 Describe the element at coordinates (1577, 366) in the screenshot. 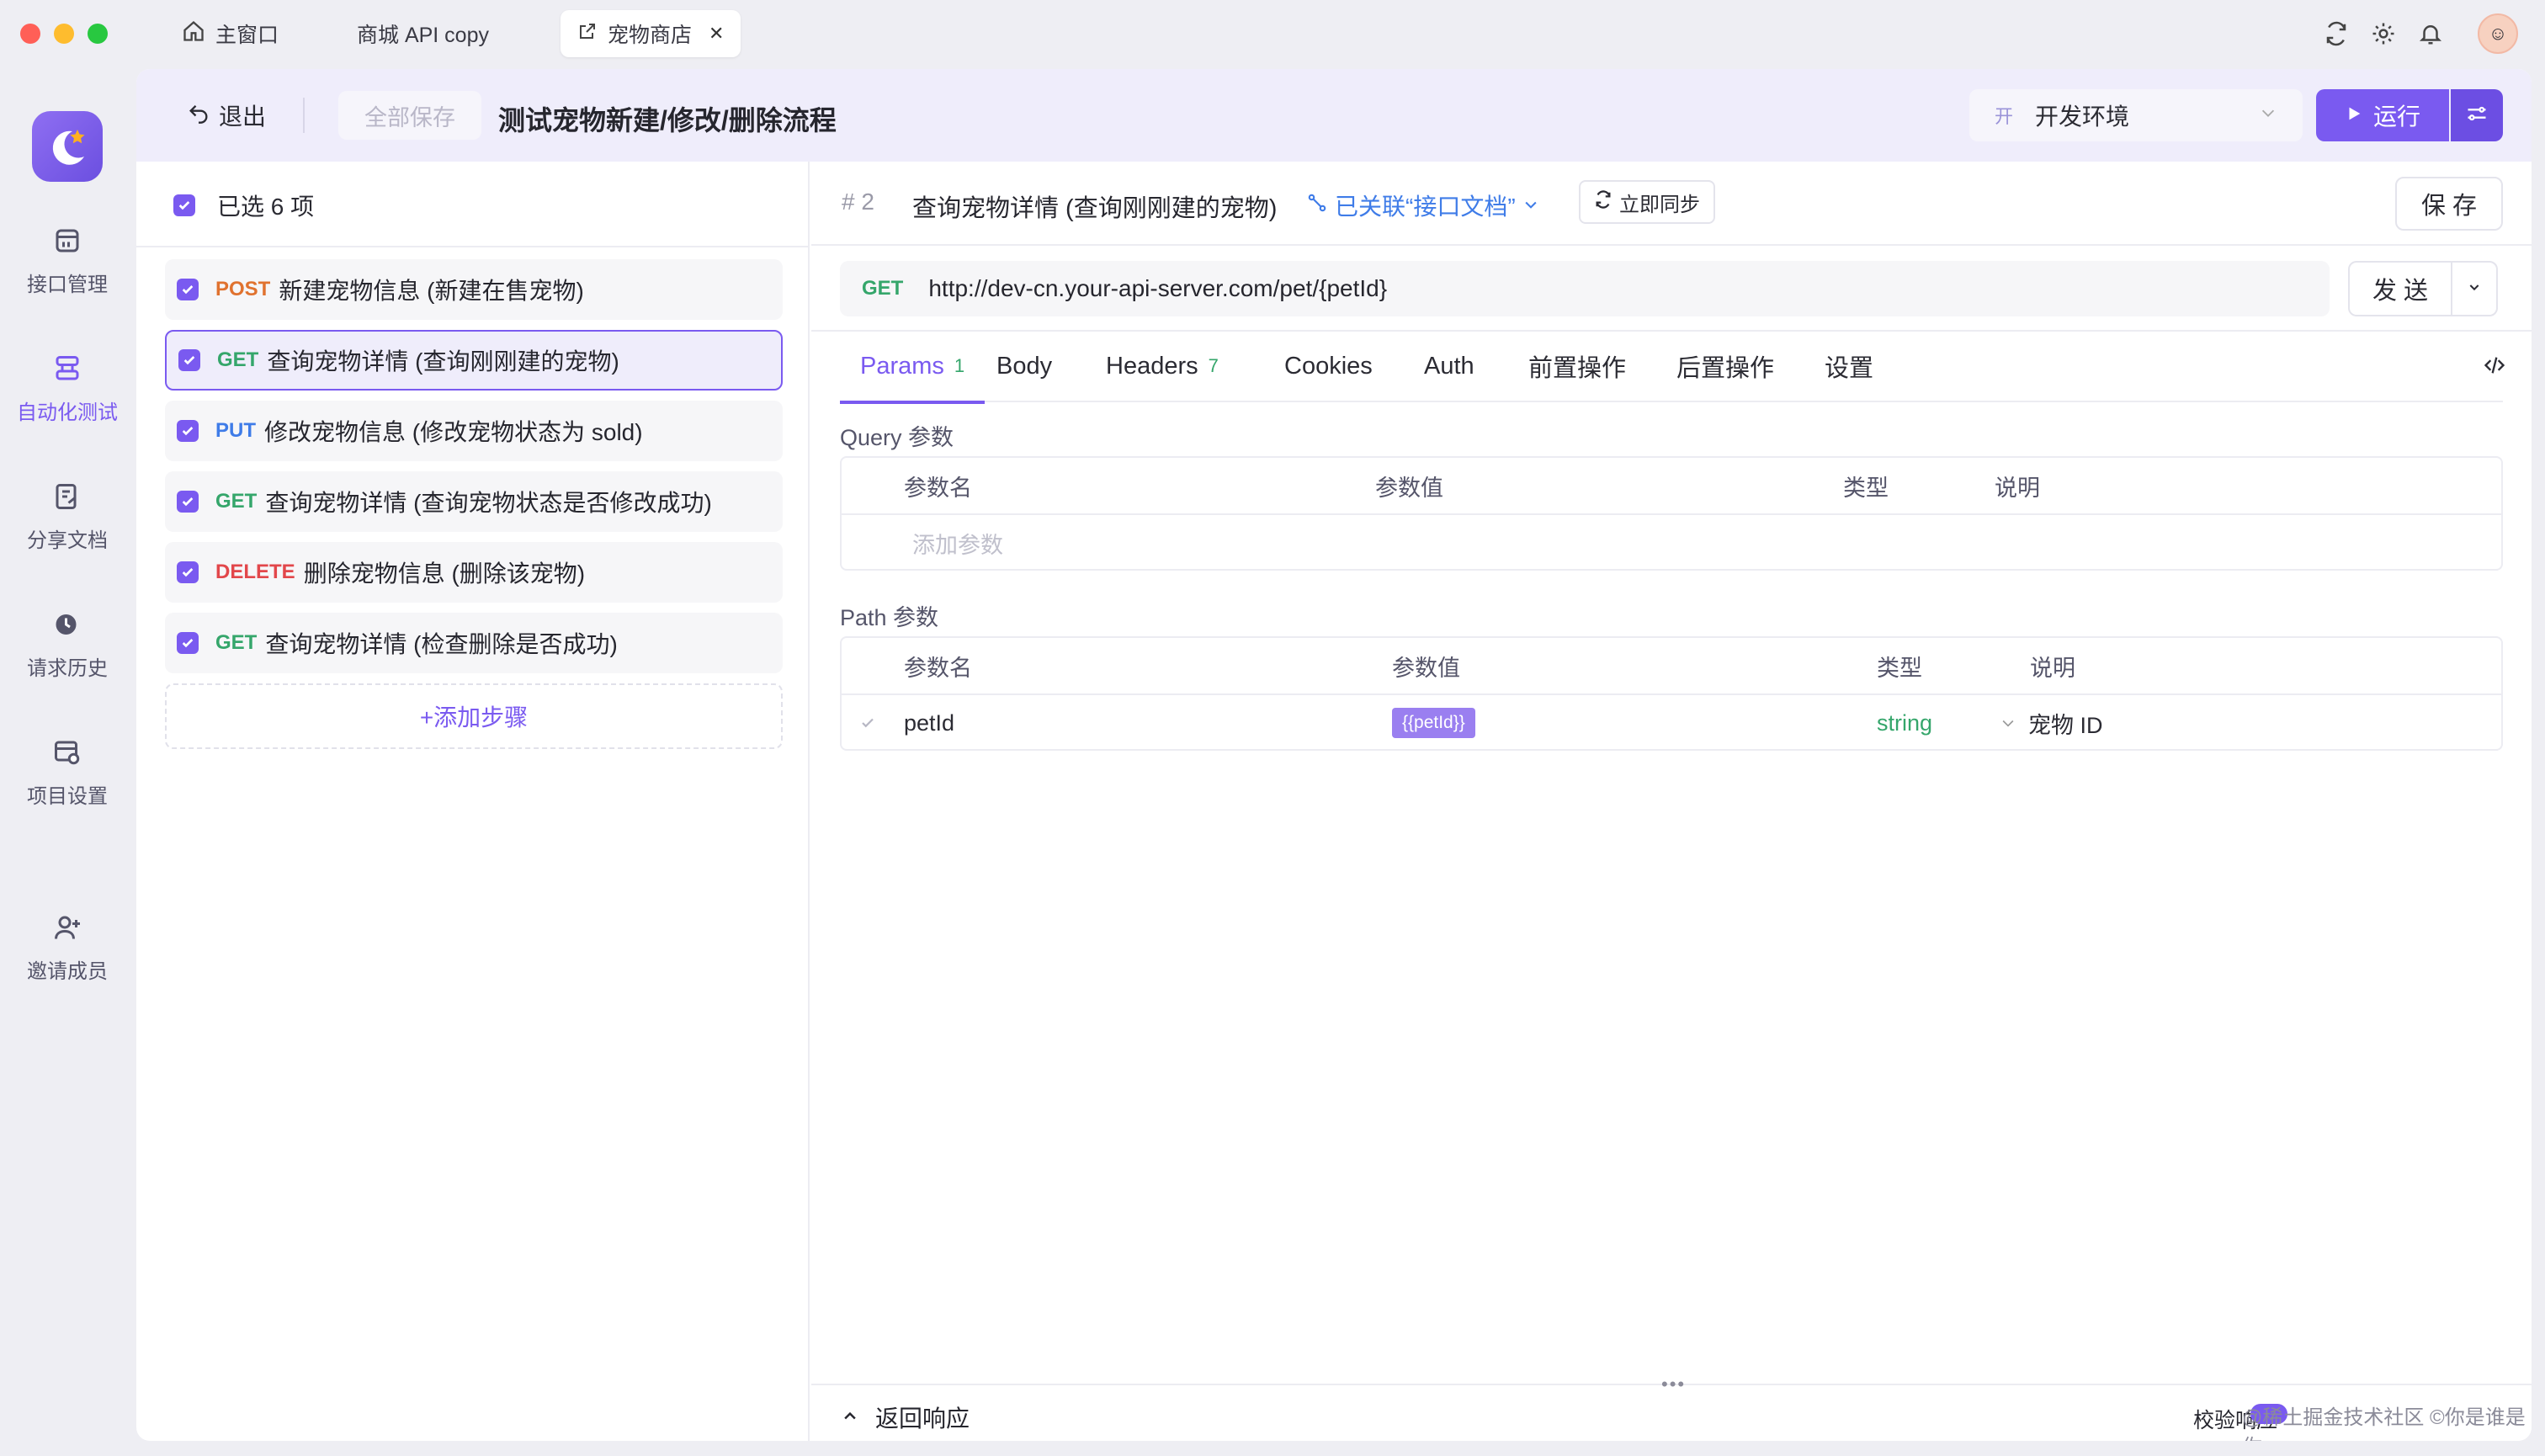

I see `tab-pre-operations: 前置操作` at that location.